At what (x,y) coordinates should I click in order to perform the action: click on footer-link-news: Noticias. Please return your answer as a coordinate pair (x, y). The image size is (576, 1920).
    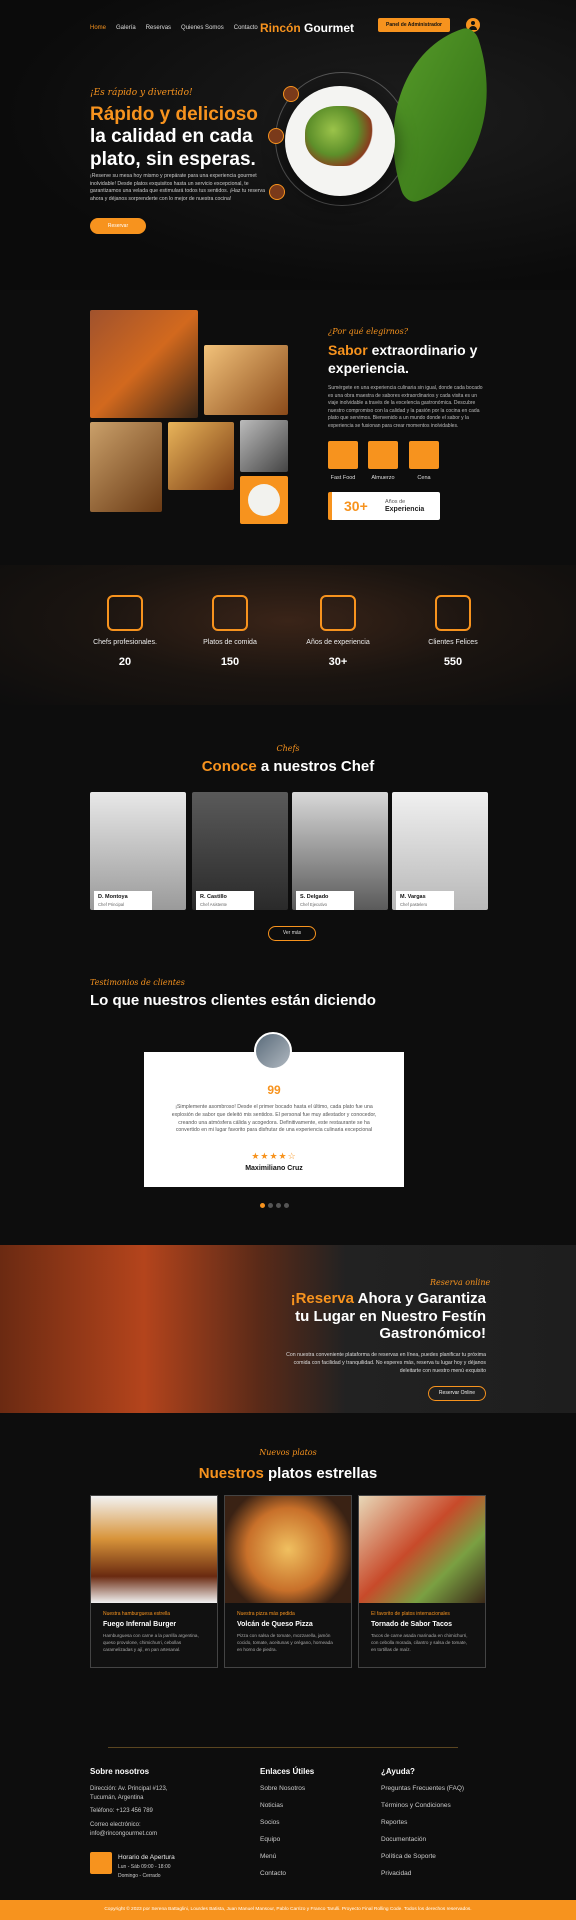
    Looking at the image, I should click on (271, 1805).